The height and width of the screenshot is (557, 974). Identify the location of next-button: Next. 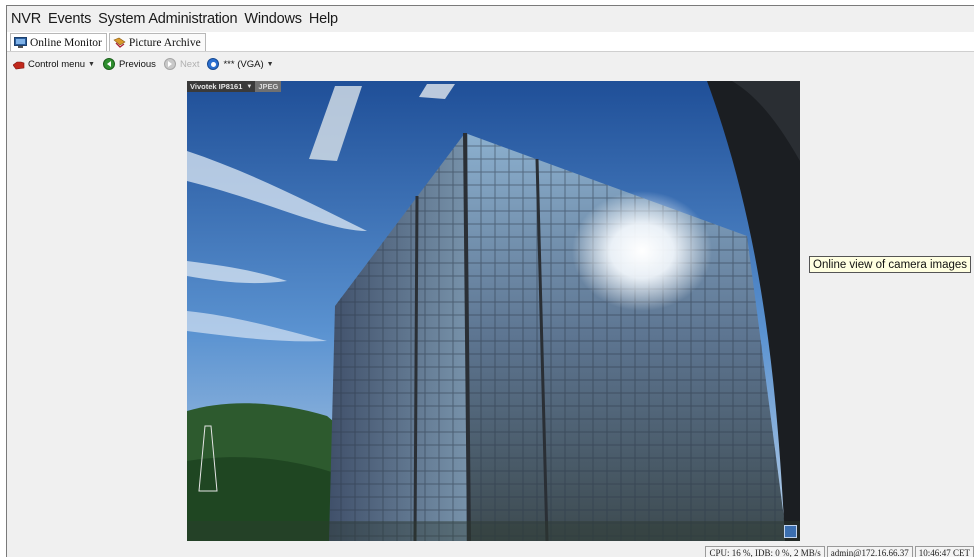
(181, 64).